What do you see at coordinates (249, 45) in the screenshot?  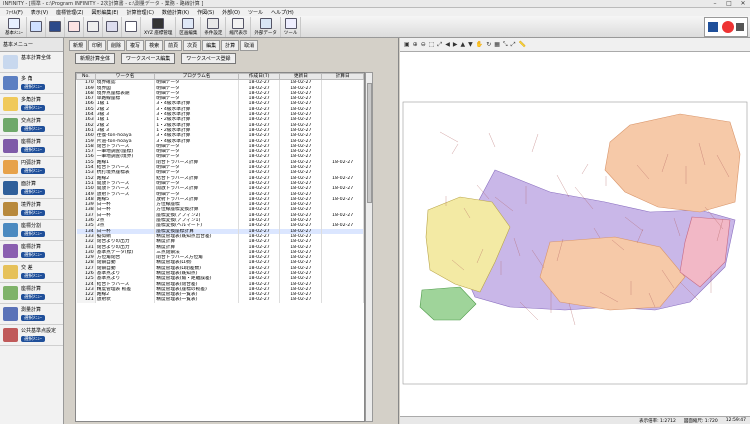 I see `list-tool-9: 取消` at bounding box center [249, 45].